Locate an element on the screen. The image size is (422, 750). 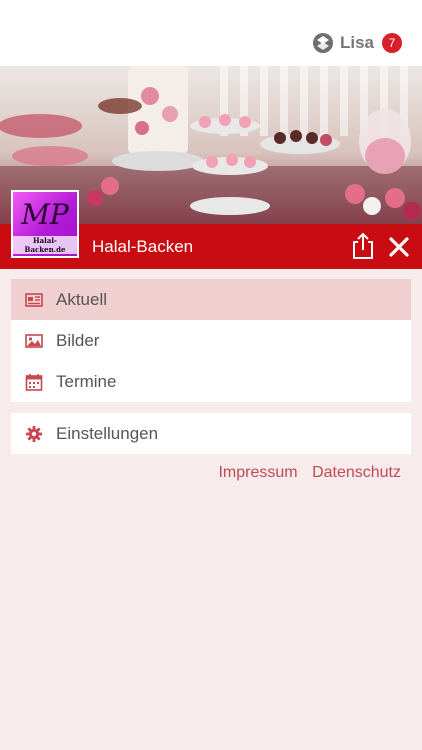
menu-label-aktuell: Aktuell is located at coordinates (82, 299).